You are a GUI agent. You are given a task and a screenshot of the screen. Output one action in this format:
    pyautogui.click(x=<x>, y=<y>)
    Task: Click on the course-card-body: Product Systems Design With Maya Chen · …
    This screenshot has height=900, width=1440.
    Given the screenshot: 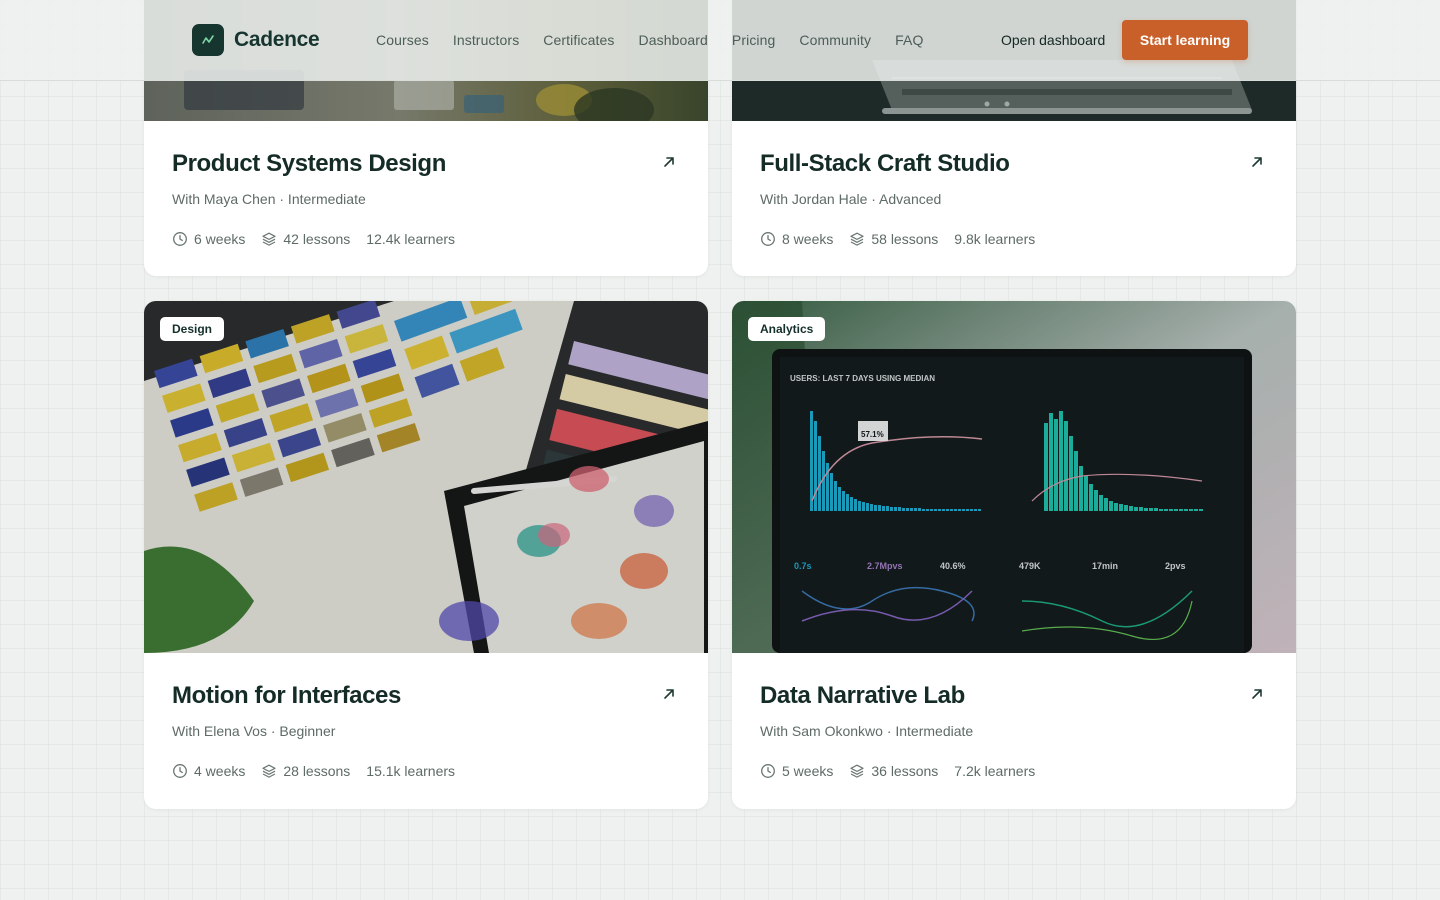 What is the action you would take?
    pyautogui.click(x=426, y=199)
    